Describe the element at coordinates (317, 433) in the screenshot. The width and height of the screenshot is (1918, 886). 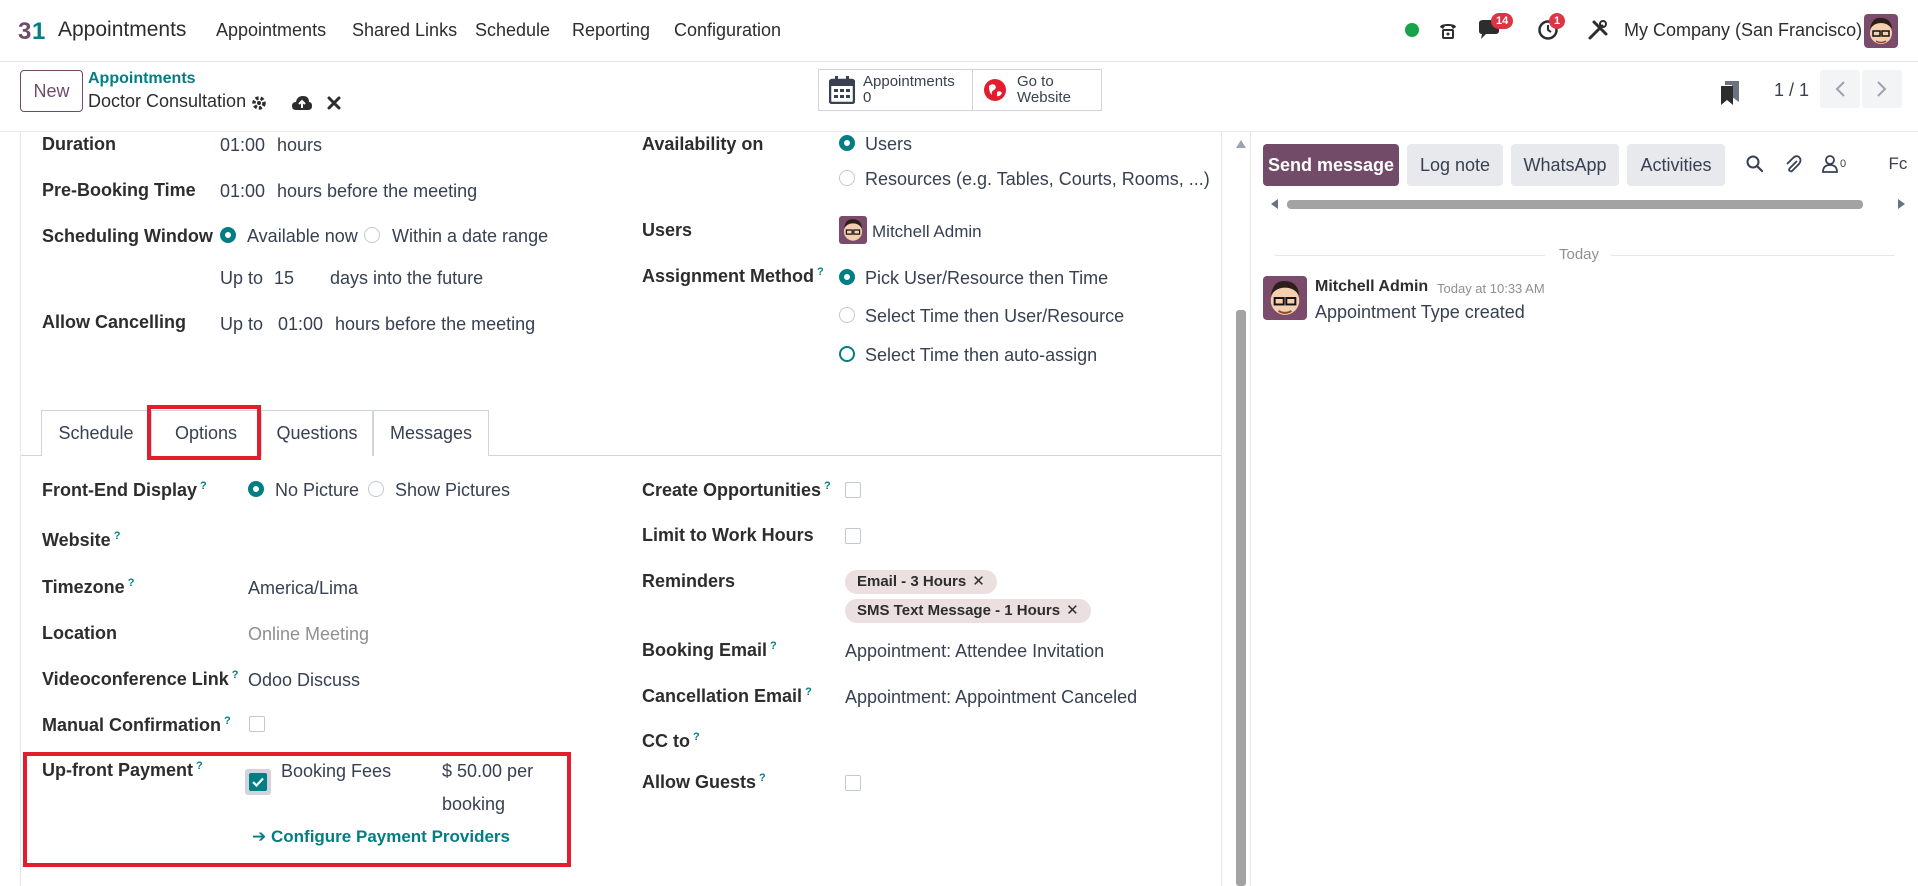
I see `tab-questions: Questions` at that location.